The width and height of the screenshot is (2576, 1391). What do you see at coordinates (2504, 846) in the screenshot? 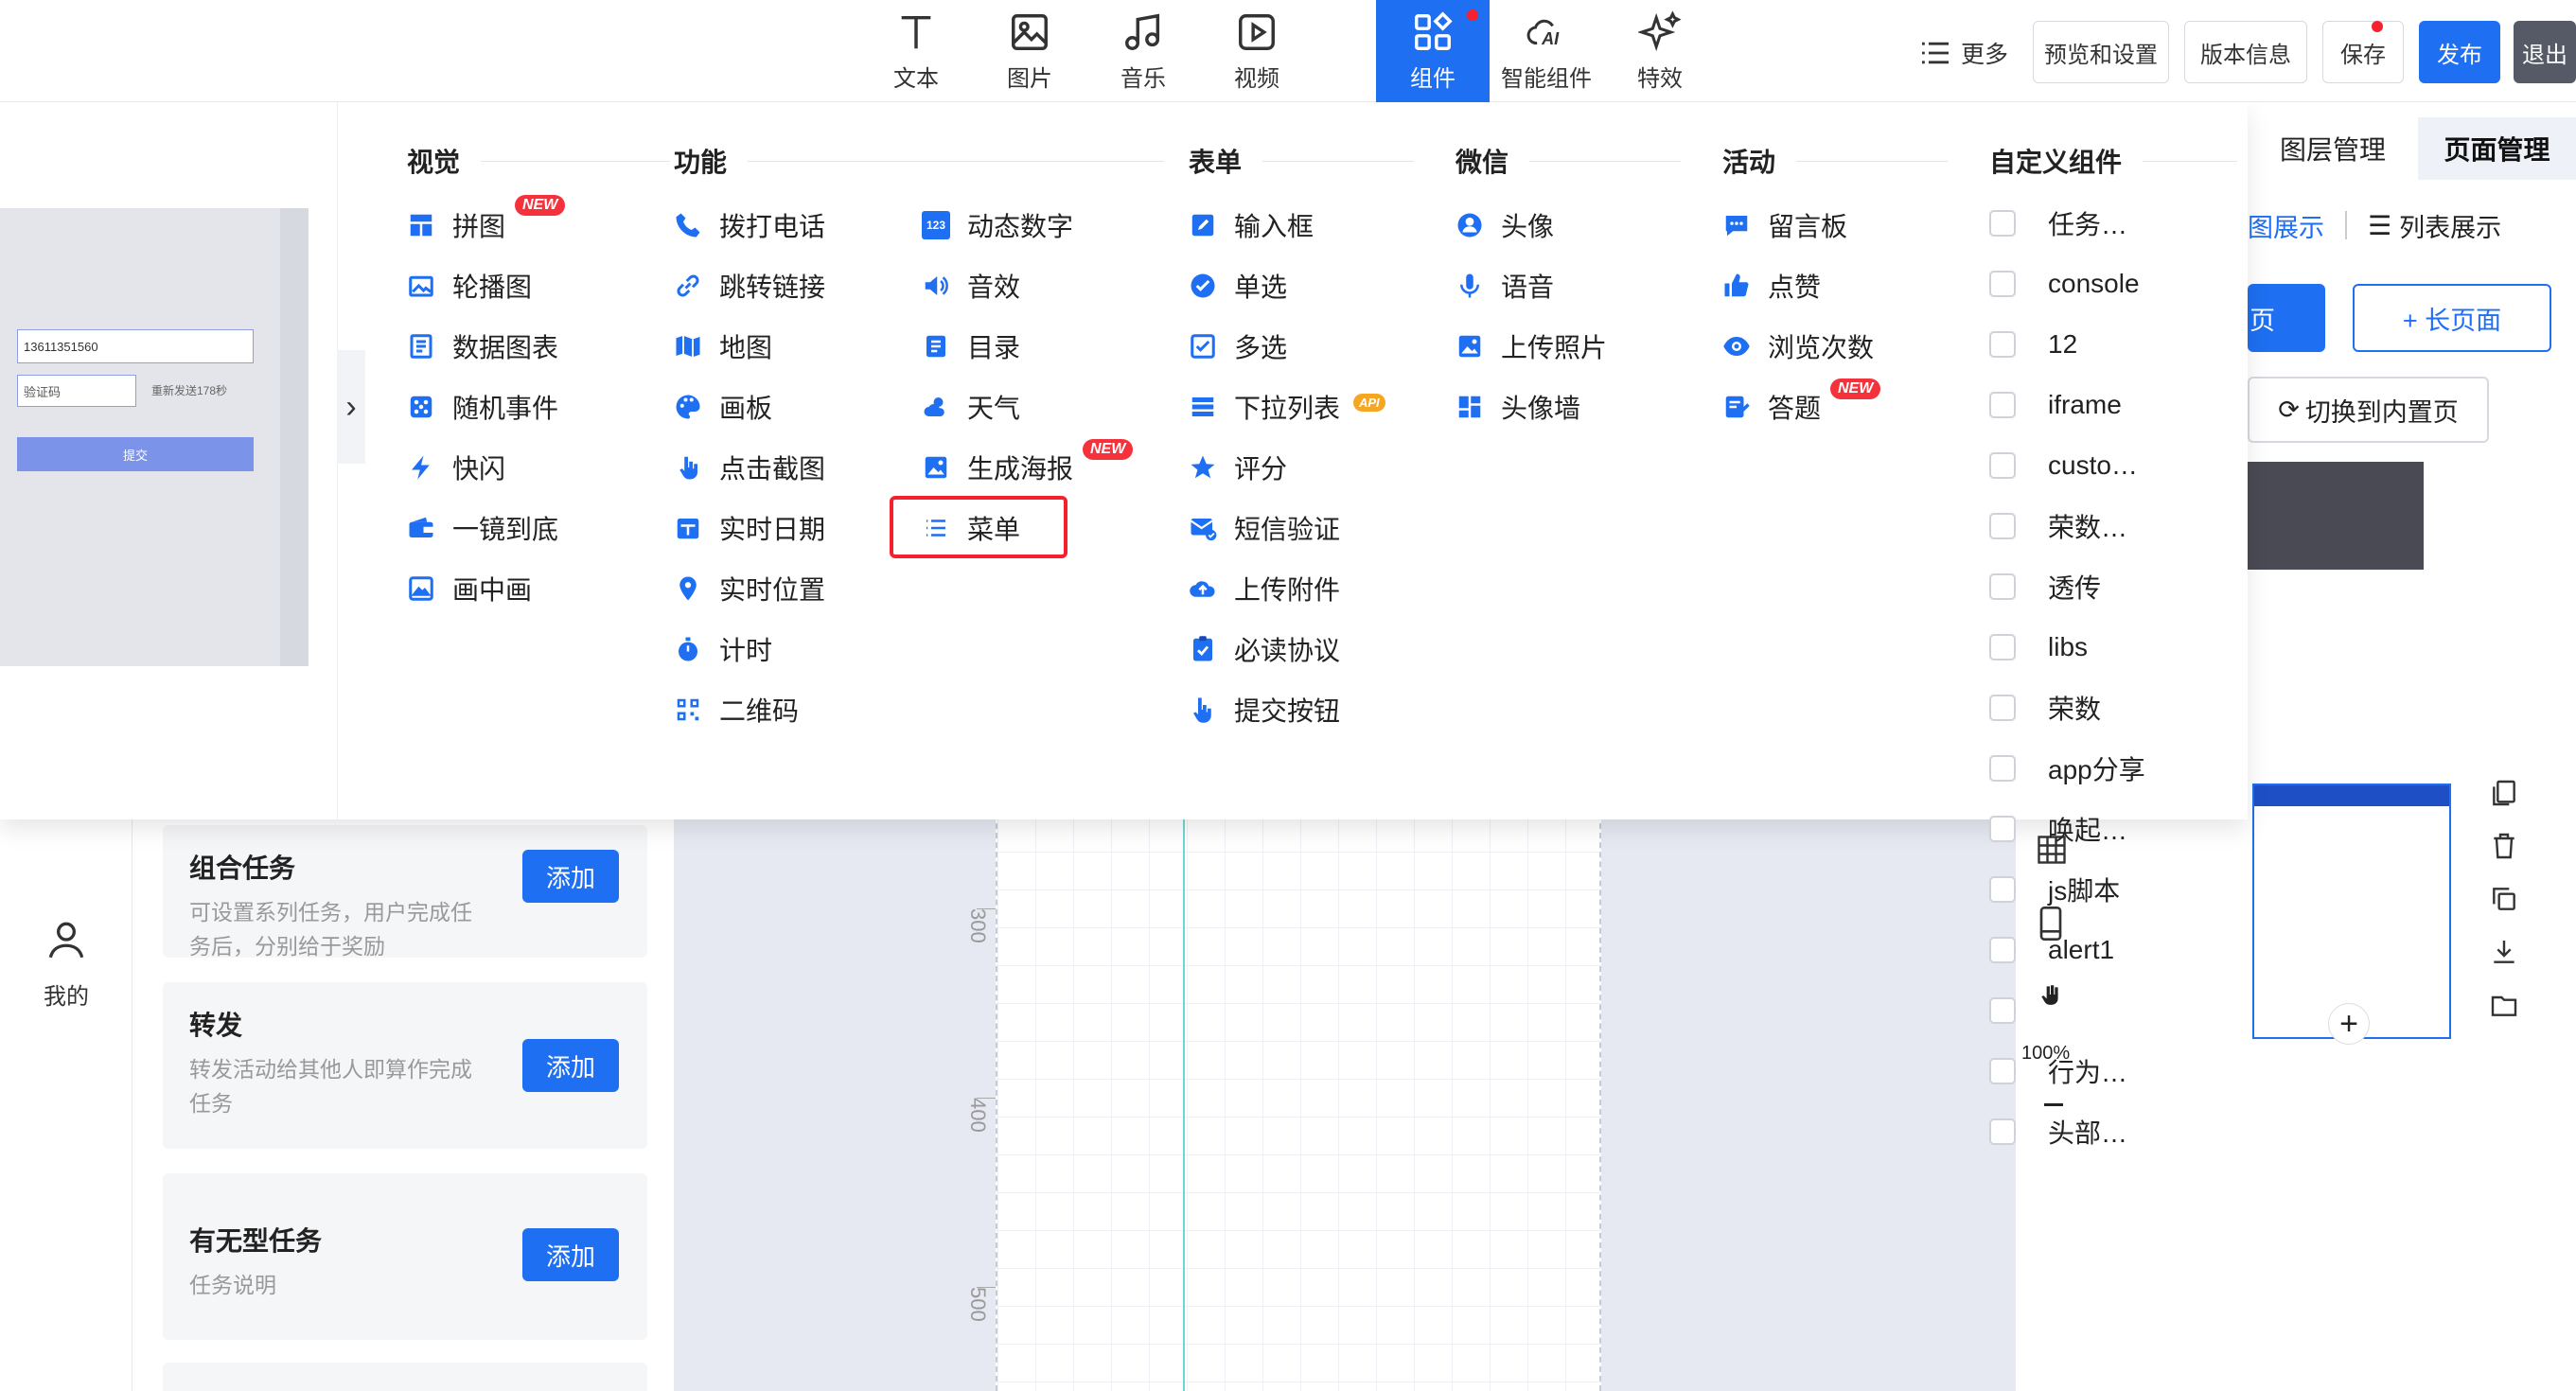
I see `trash-icon` at bounding box center [2504, 846].